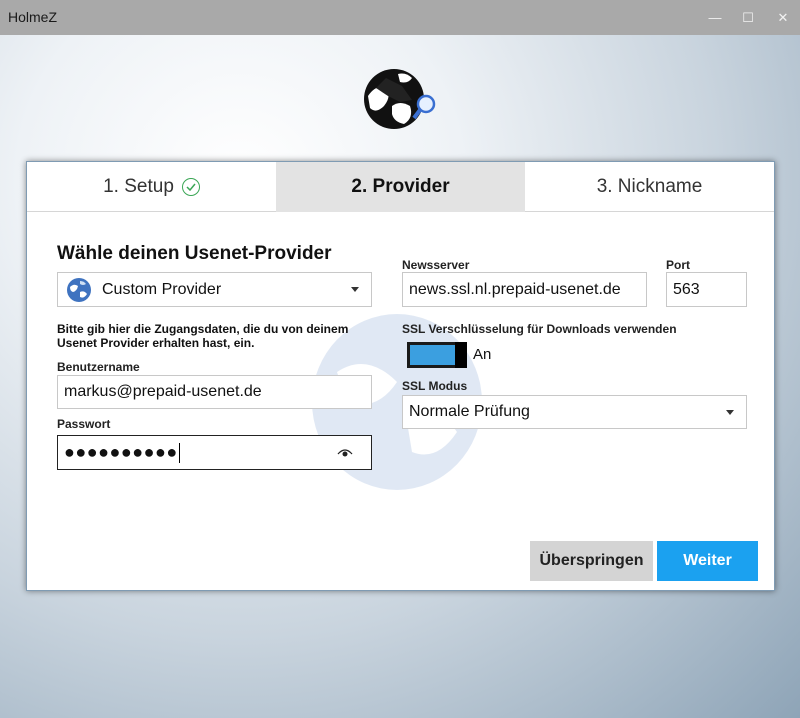 The width and height of the screenshot is (800, 718). What do you see at coordinates (400, 17) in the screenshot?
I see `title-bar: HolmeZ — ☐ ✕` at bounding box center [400, 17].